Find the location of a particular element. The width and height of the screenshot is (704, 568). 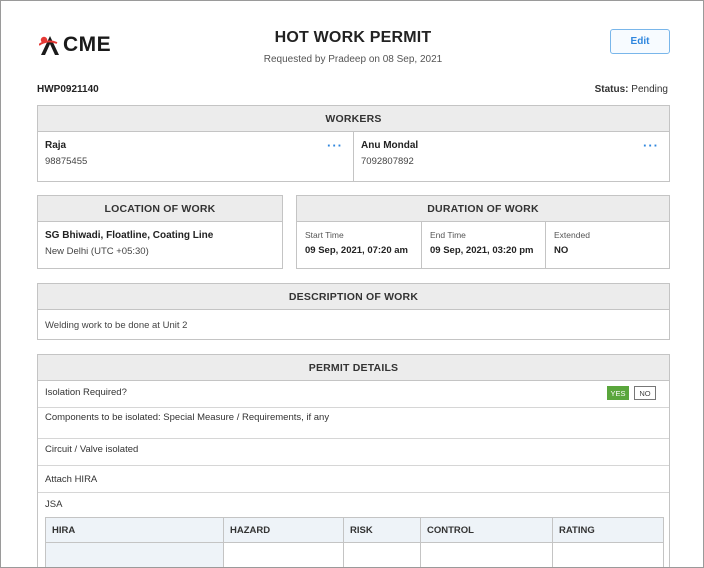

location-timezone: New Delhi (UTC +05:30) is located at coordinates (97, 251).